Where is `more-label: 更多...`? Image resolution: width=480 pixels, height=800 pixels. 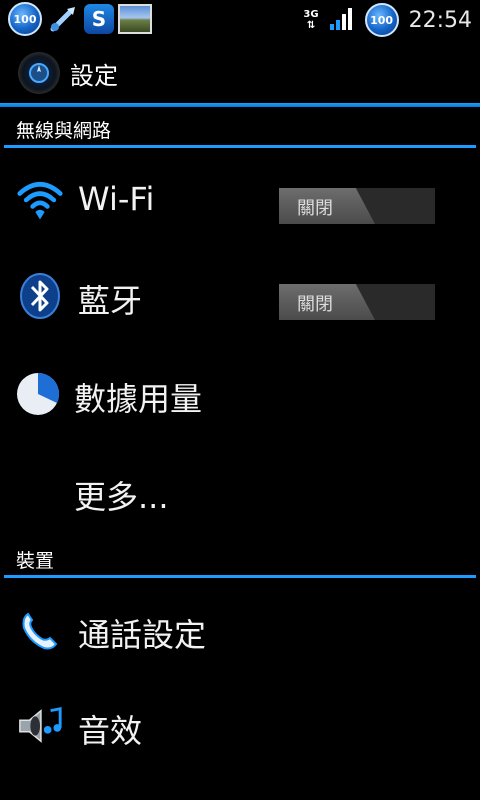 more-label: 更多... is located at coordinates (121, 497).